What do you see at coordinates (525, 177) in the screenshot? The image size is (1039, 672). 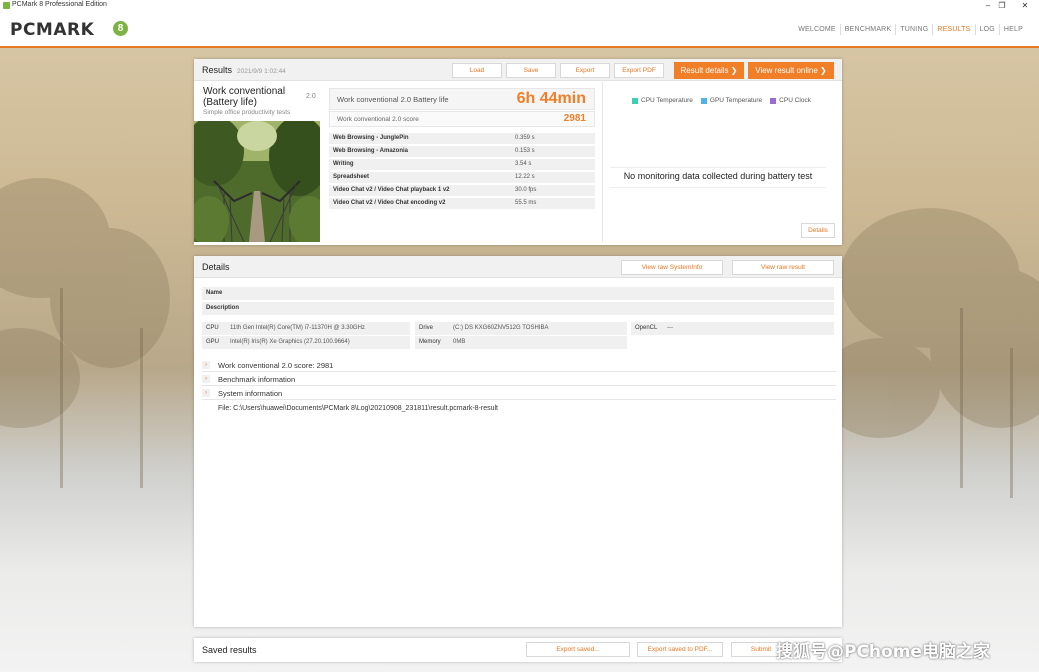 I see `subtest-value: 12.22 s` at bounding box center [525, 177].